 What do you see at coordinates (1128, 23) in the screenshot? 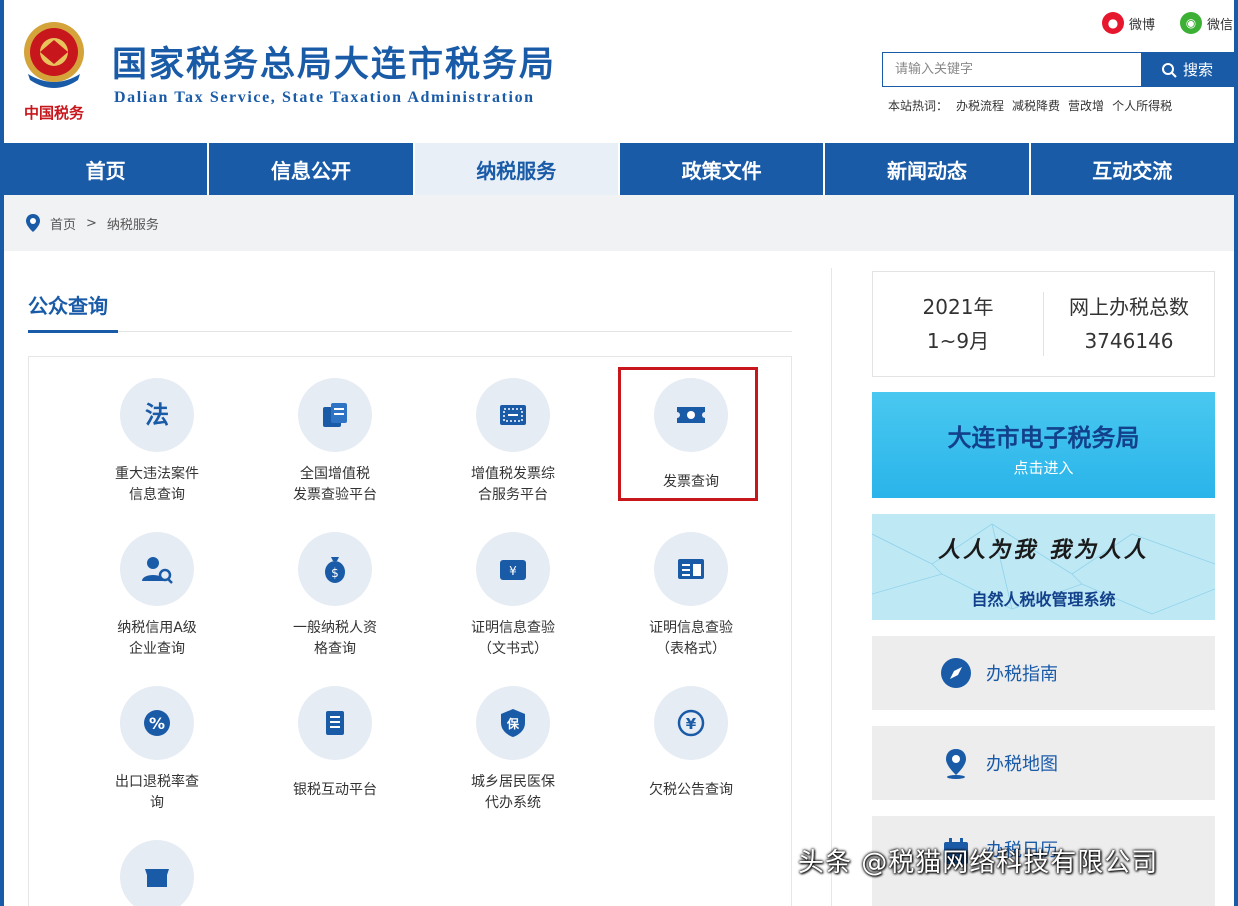
I see `weibo-link: ● 微博` at bounding box center [1128, 23].